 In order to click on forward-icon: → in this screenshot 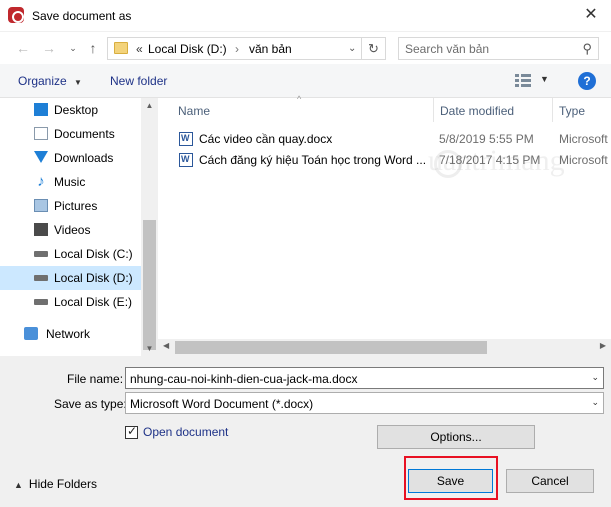, I will do `click(49, 48)`.